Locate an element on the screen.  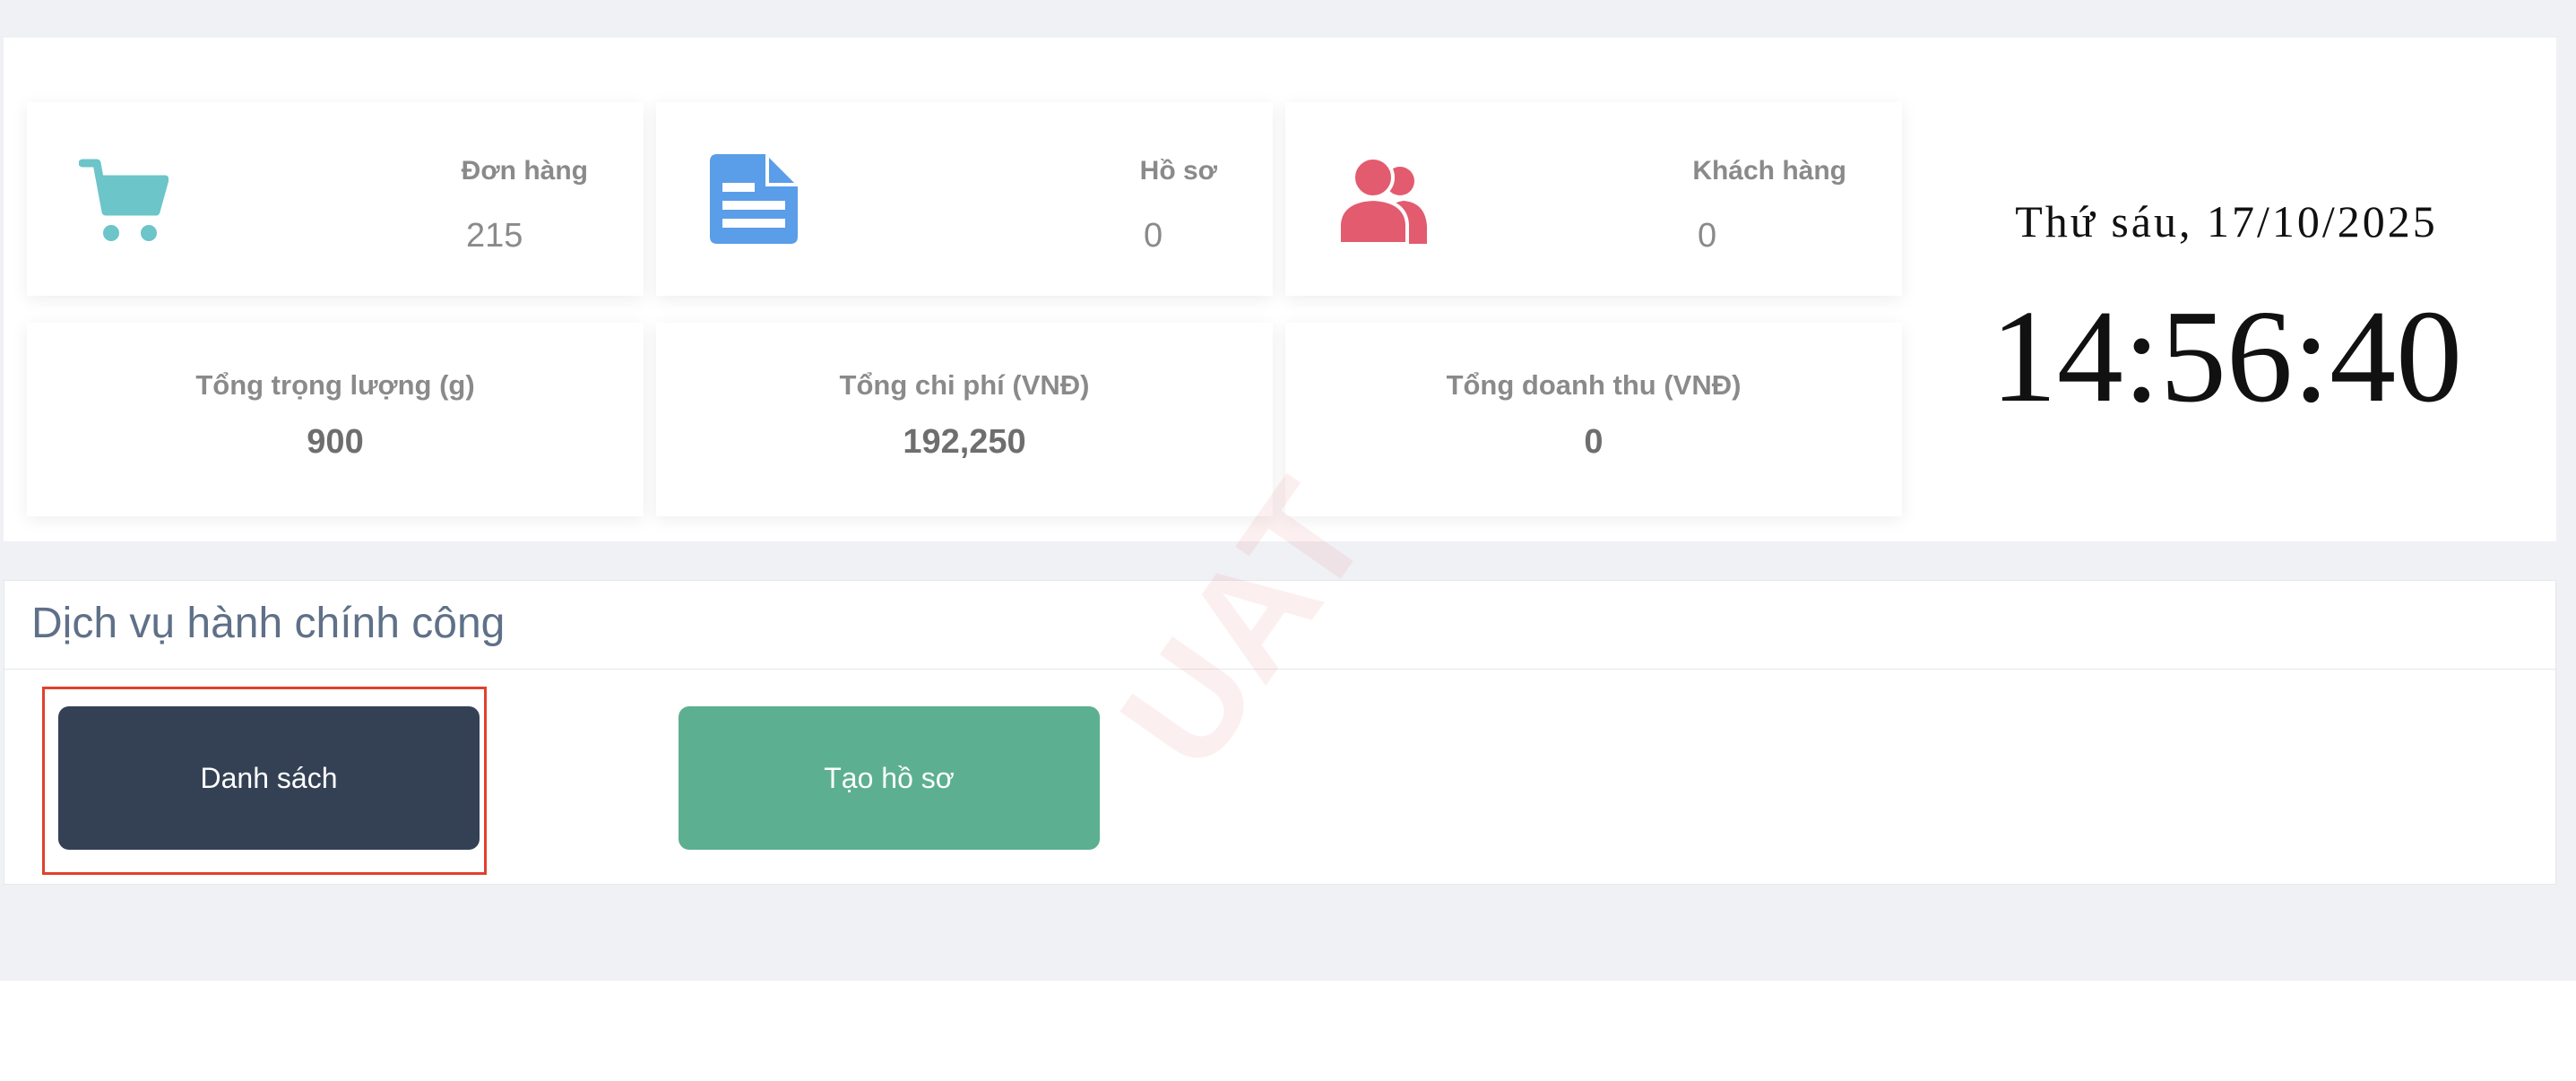
public-services-header: Dịch vụ hành chính công is located at coordinates (1279, 625).